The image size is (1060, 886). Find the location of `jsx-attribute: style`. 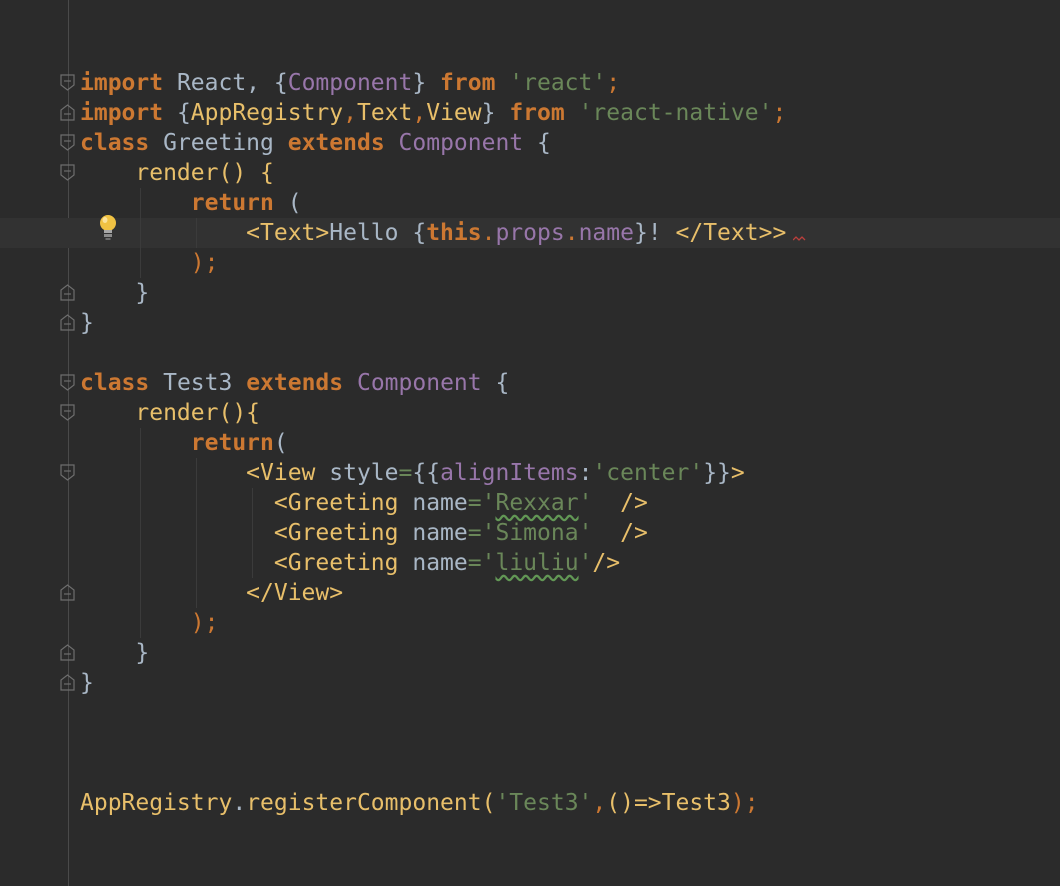

jsx-attribute: style is located at coordinates (357, 473).